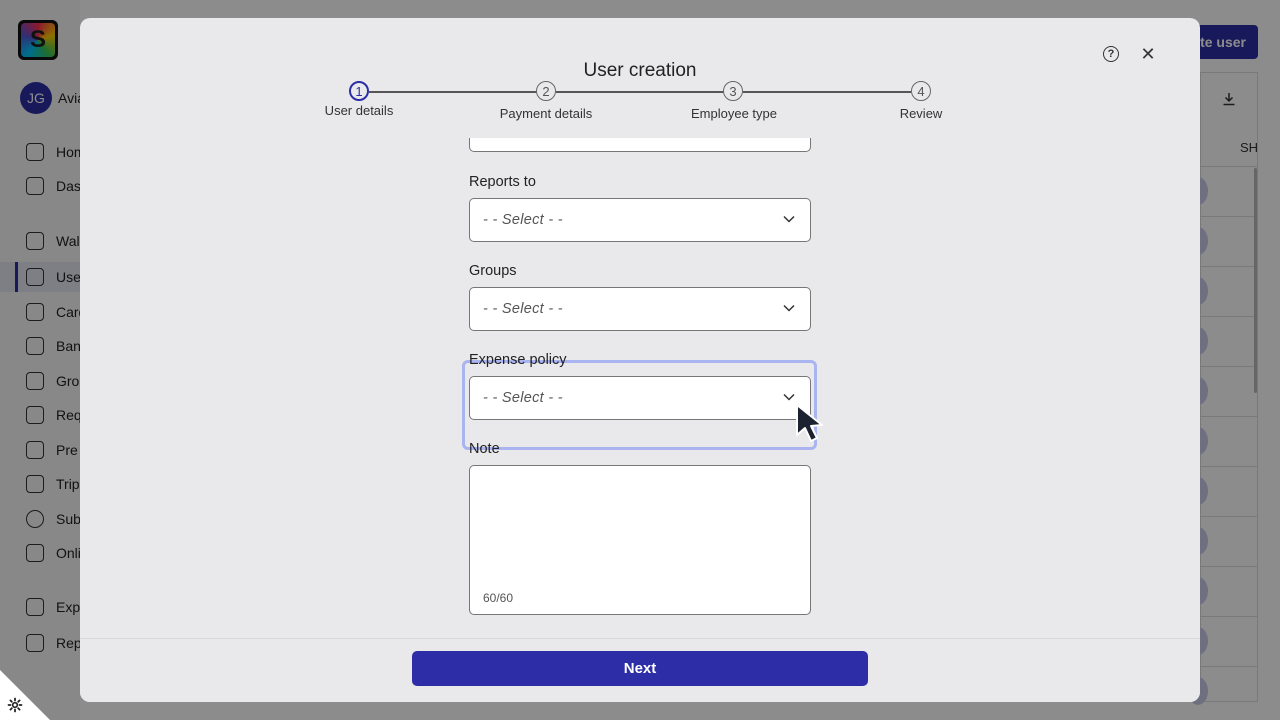 This screenshot has height=720, width=1280. What do you see at coordinates (733, 91) in the screenshot?
I see `step-3-indicator: 3` at bounding box center [733, 91].